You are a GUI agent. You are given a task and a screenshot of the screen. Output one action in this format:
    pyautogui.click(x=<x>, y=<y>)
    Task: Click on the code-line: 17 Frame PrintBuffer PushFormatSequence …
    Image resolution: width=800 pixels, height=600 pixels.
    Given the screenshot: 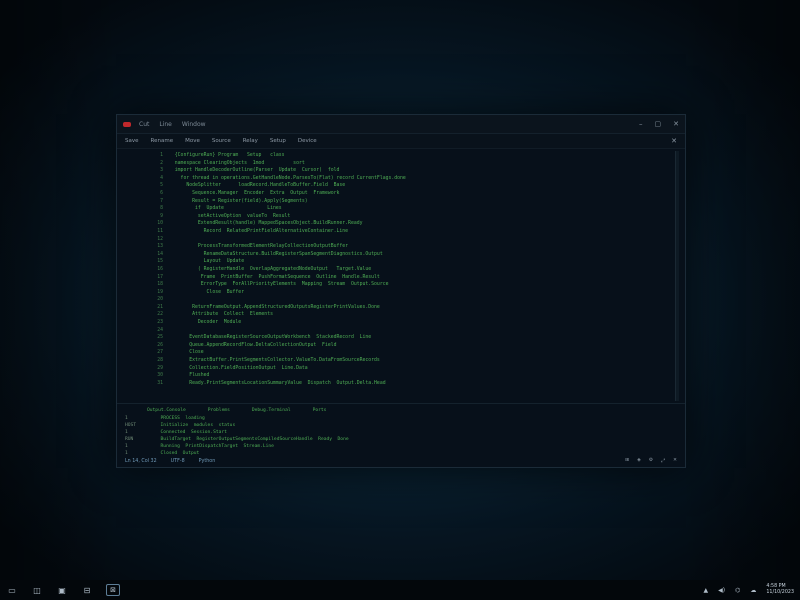 What is the action you would take?
    pyautogui.click(x=397, y=278)
    